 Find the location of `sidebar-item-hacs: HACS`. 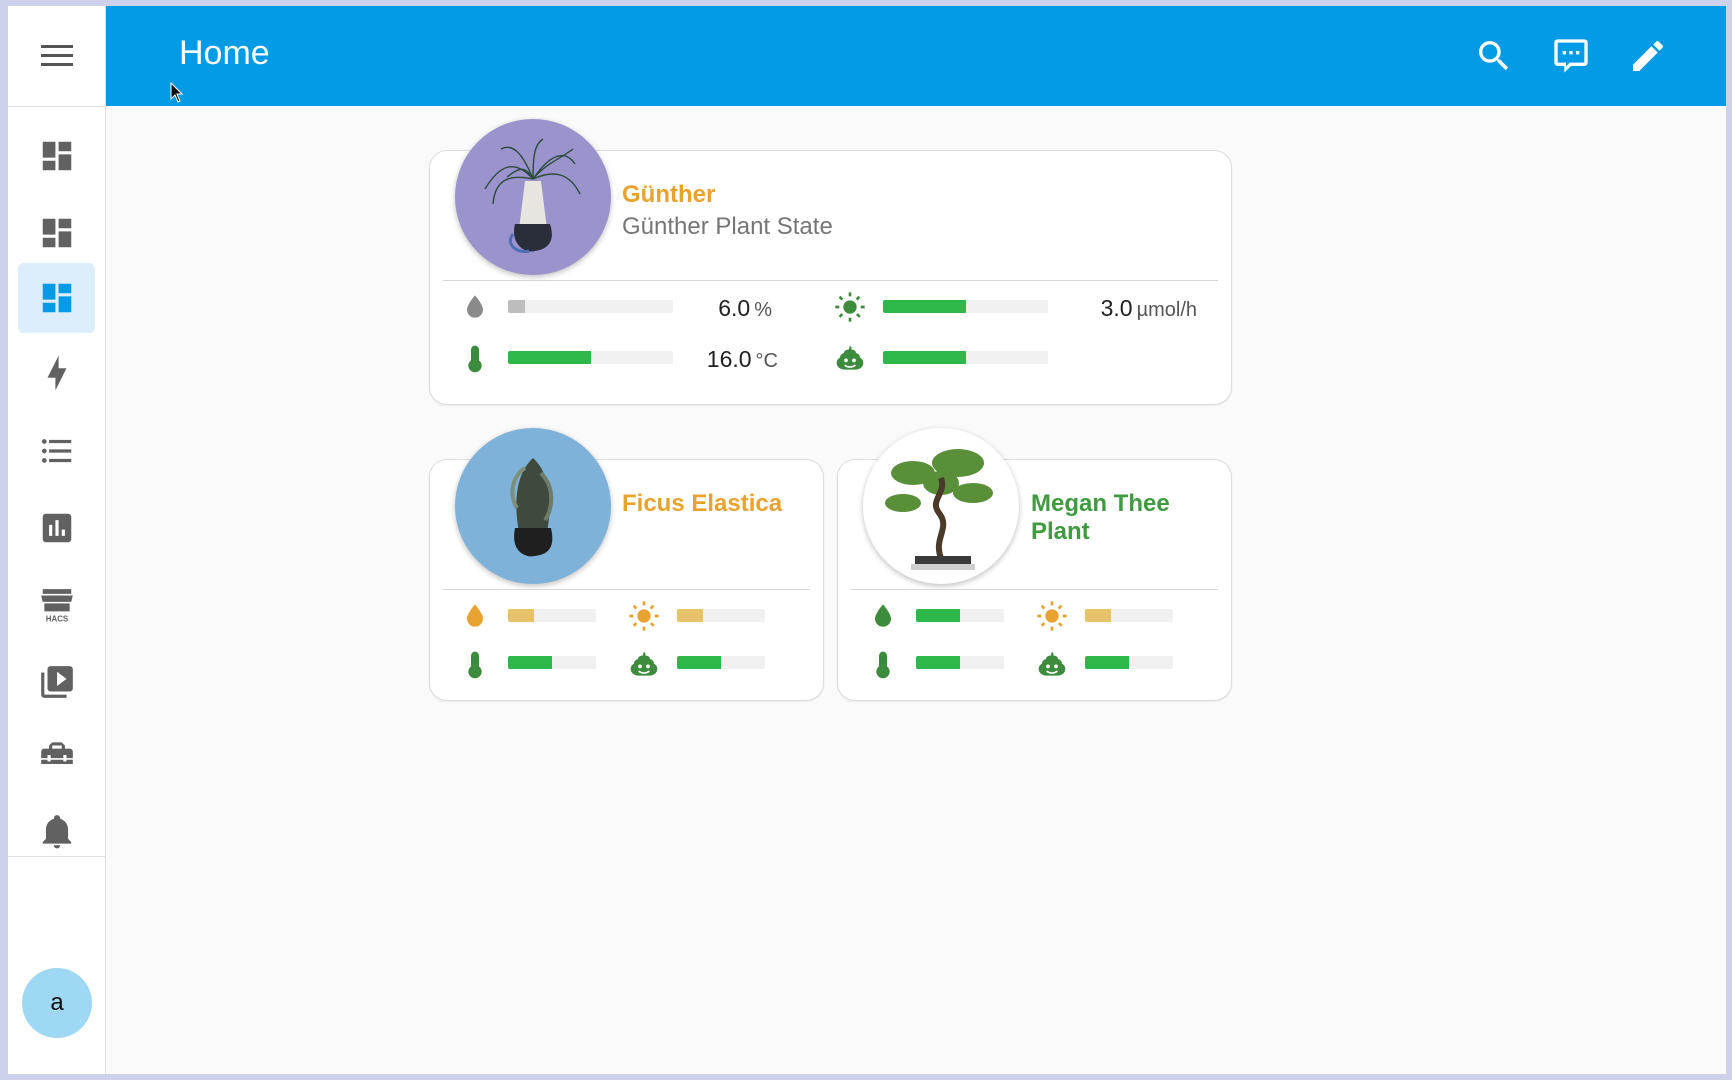

sidebar-item-hacs: HACS is located at coordinates (56, 605).